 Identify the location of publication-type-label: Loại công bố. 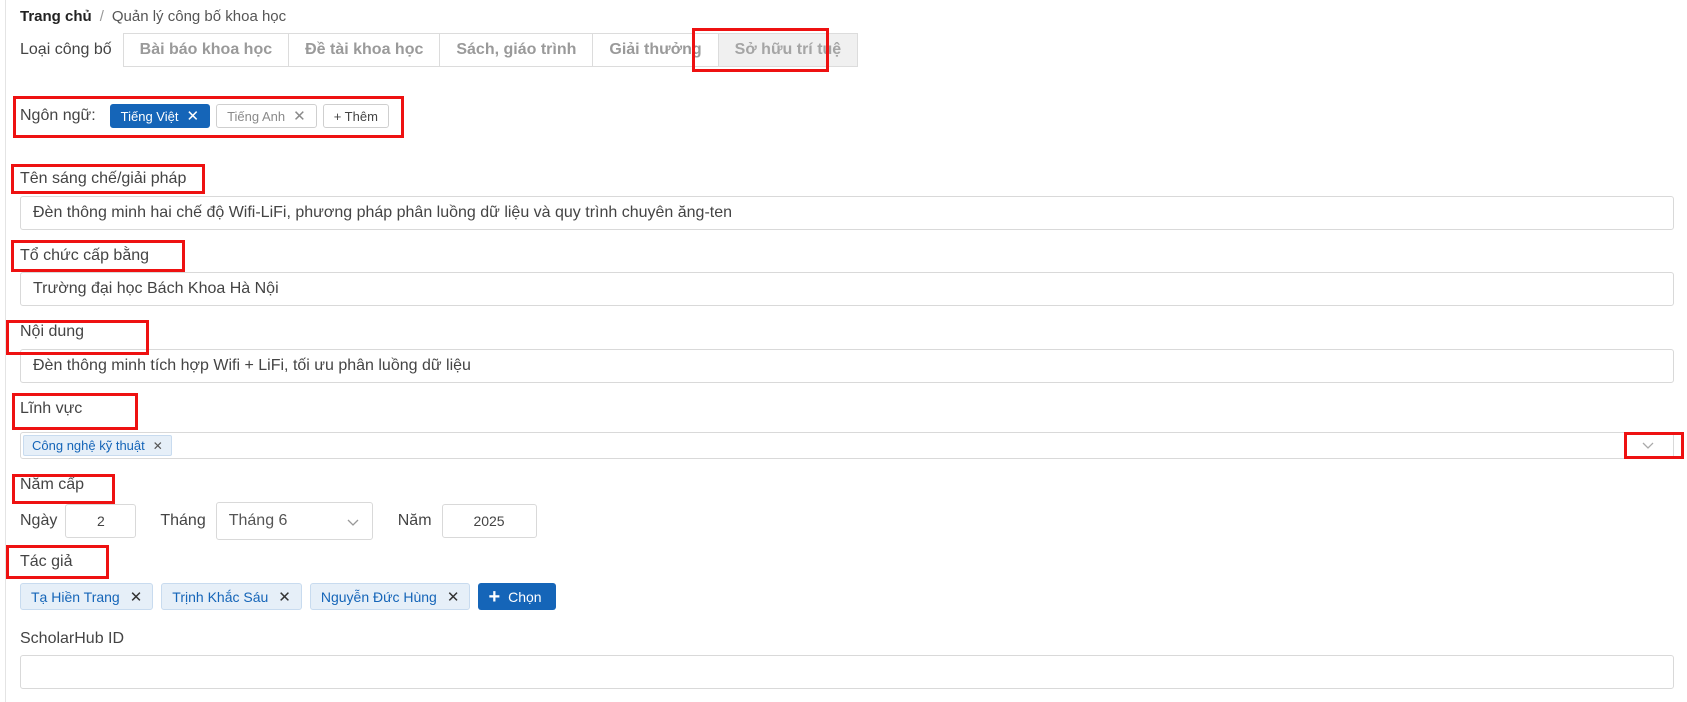
(66, 49).